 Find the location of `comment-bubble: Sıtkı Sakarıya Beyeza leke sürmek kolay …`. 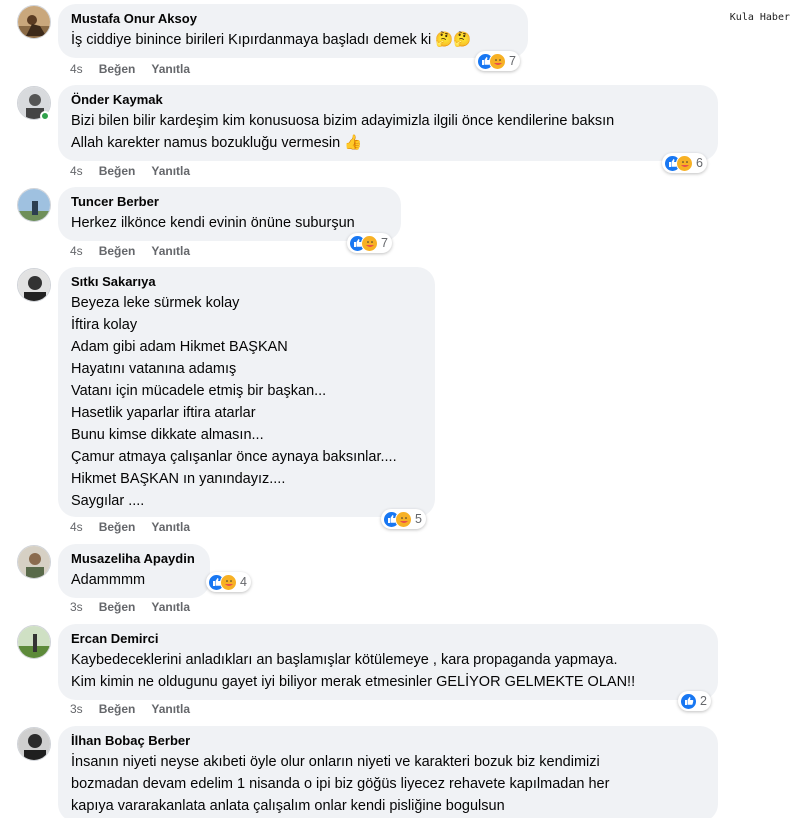

comment-bubble: Sıtkı Sakarıya Beyeza leke sürmek kolay … is located at coordinates (246, 392).